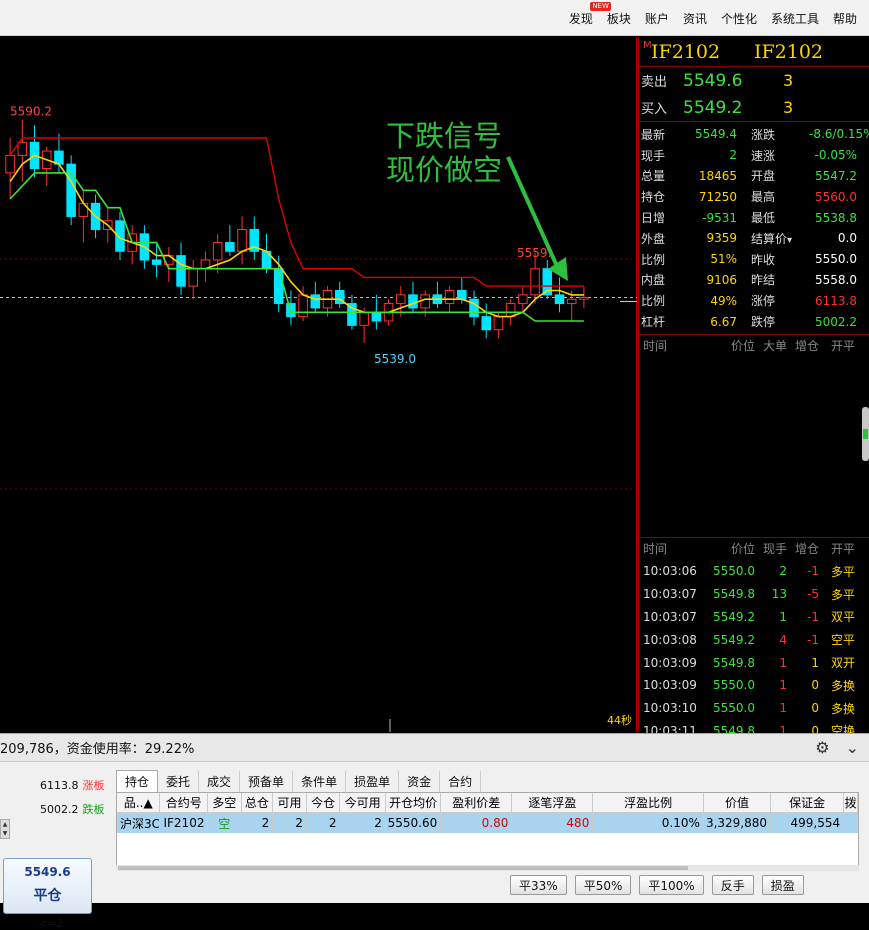 This screenshot has width=869, height=930. Describe the element at coordinates (420, 781) in the screenshot. I see `tab-6: 资金` at that location.